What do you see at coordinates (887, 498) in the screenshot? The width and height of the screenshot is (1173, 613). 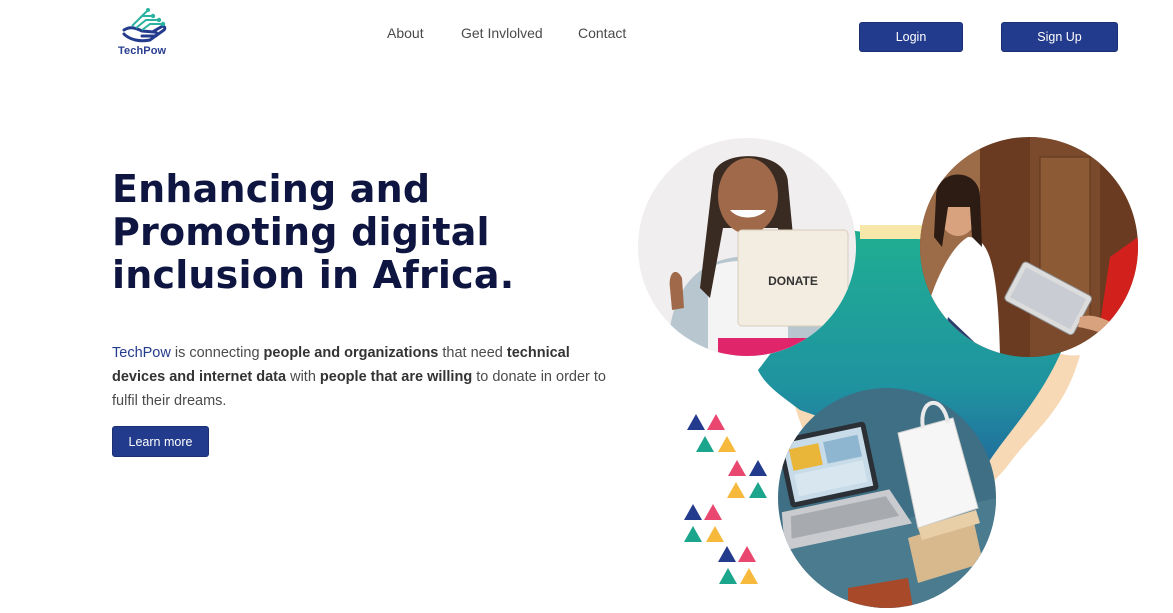 I see `laptop-shopping-photo` at bounding box center [887, 498].